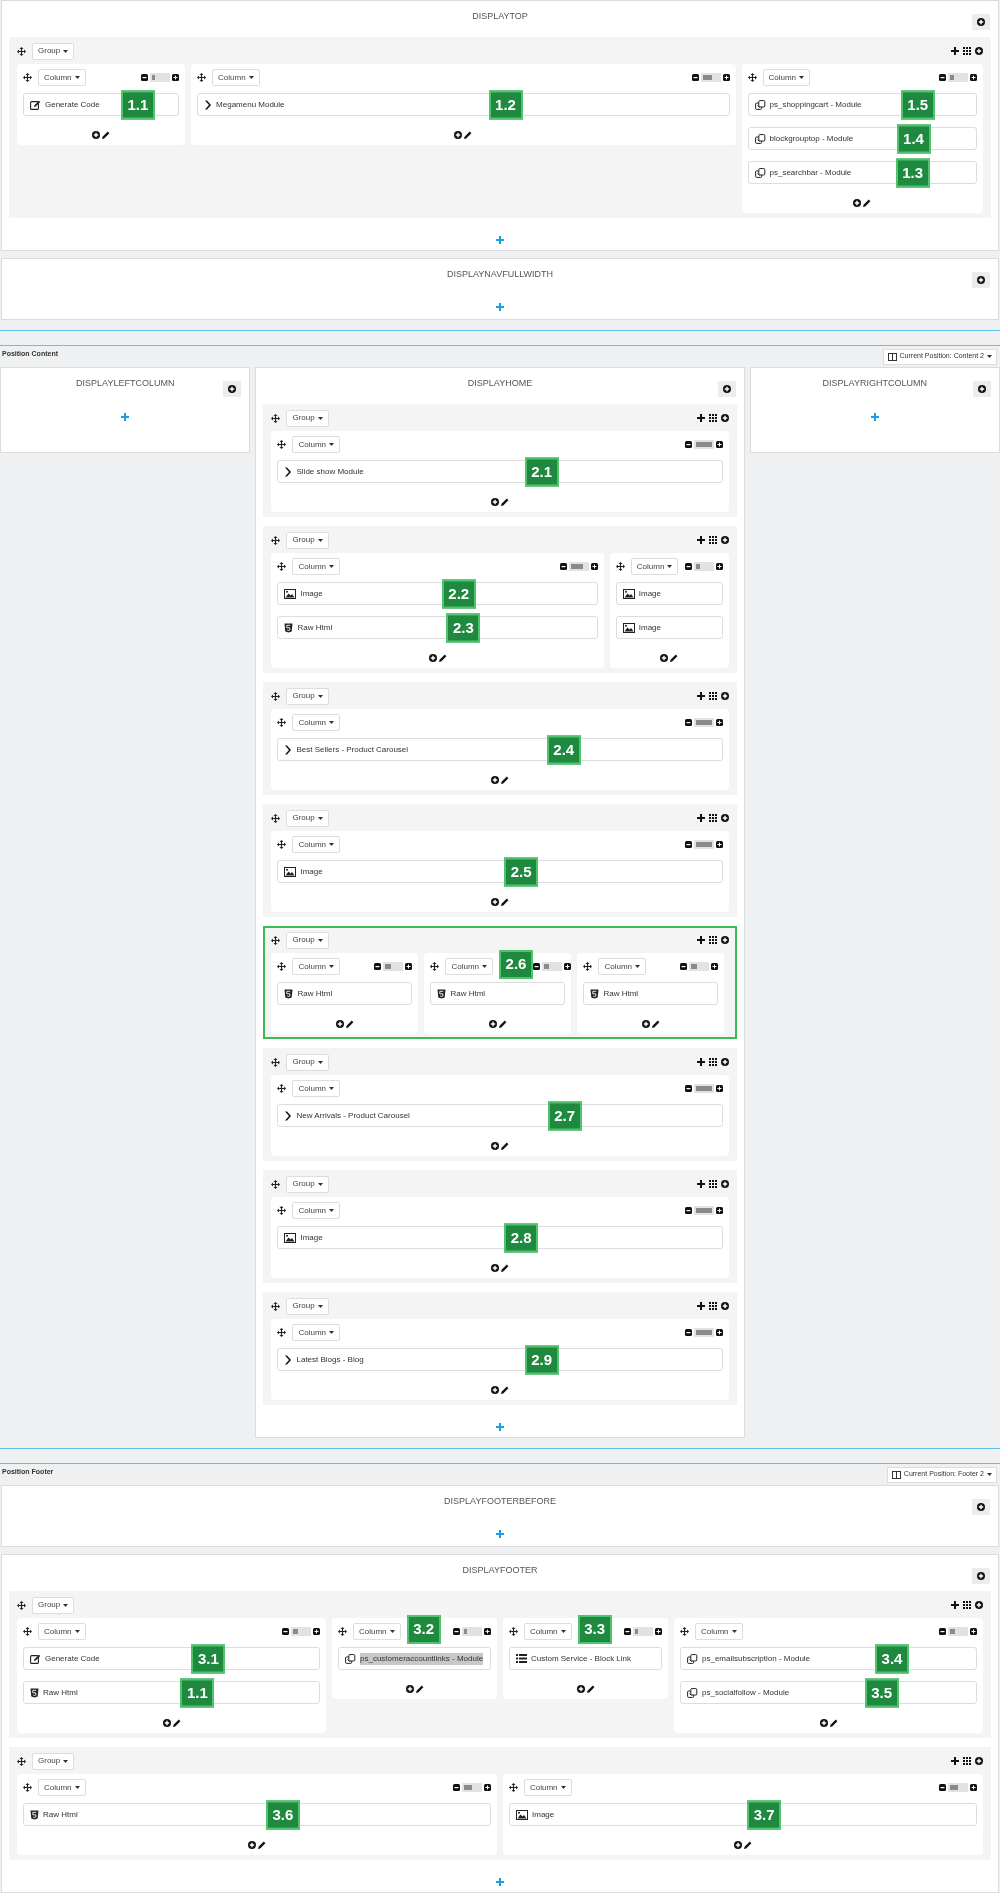 The height and width of the screenshot is (1893, 1000). Describe the element at coordinates (862, 172) in the screenshot. I see `module-item: ps_searchbar - Module 1.3` at that location.